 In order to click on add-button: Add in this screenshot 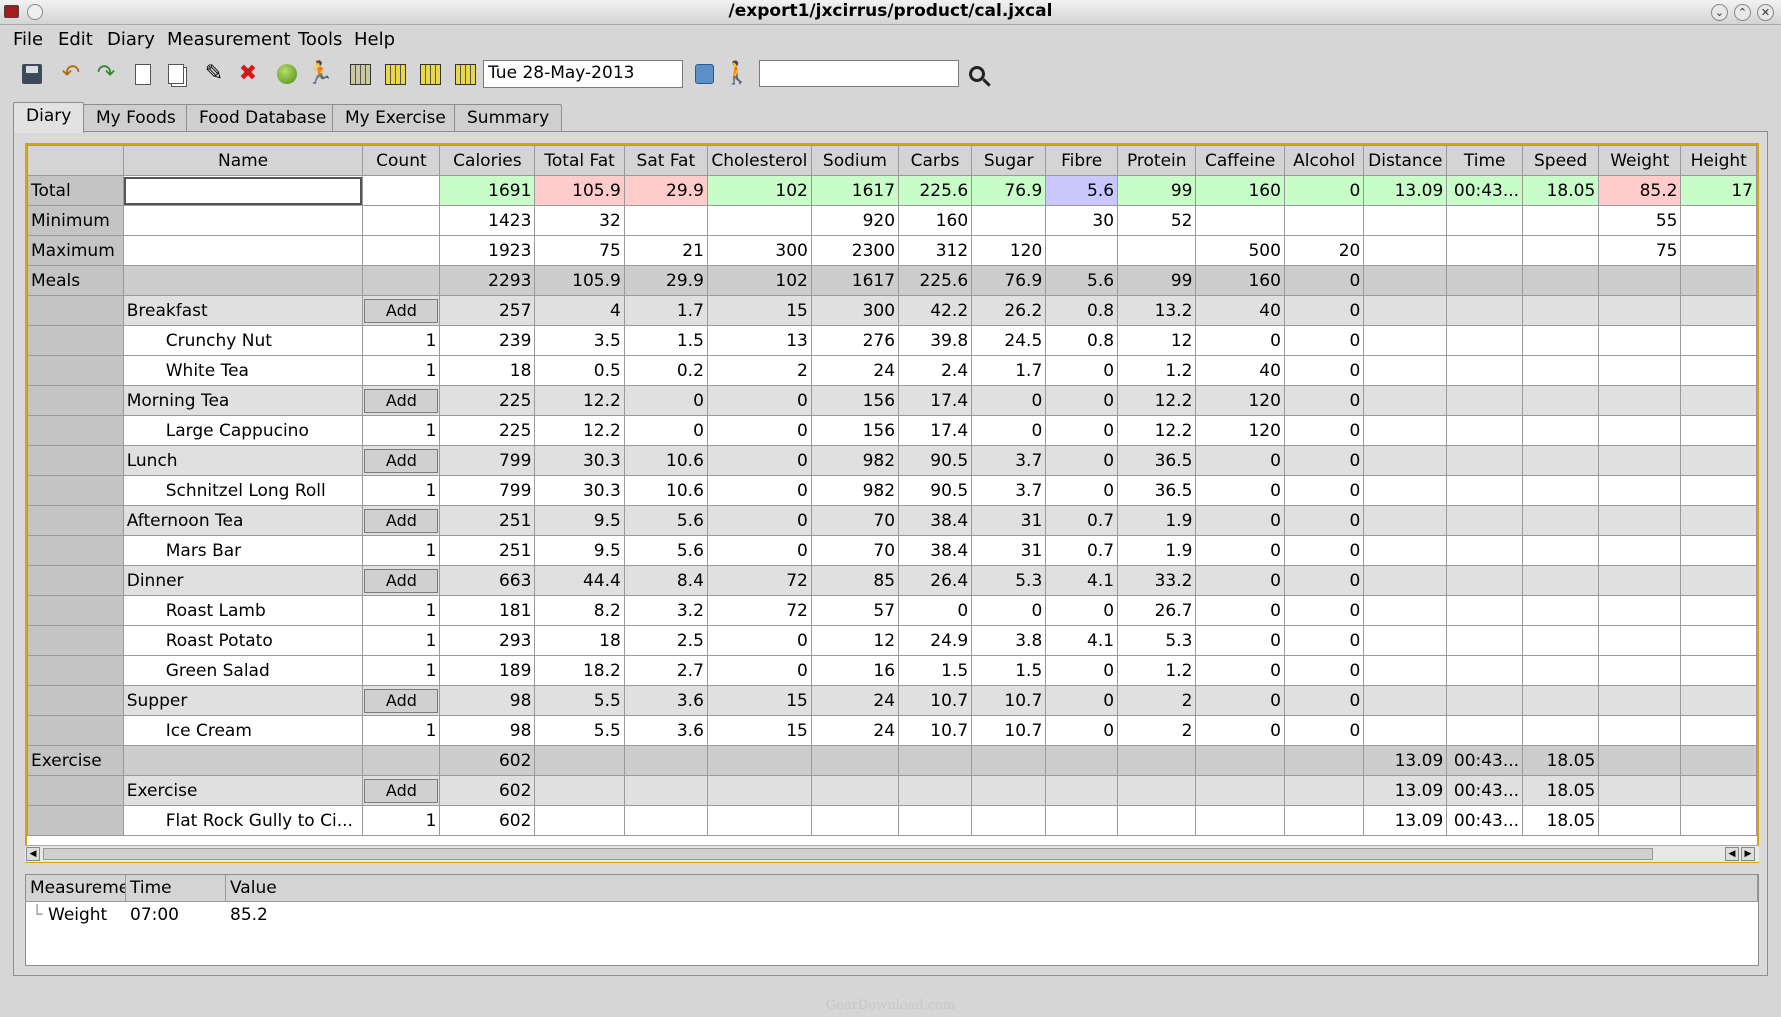, I will do `click(401, 790)`.